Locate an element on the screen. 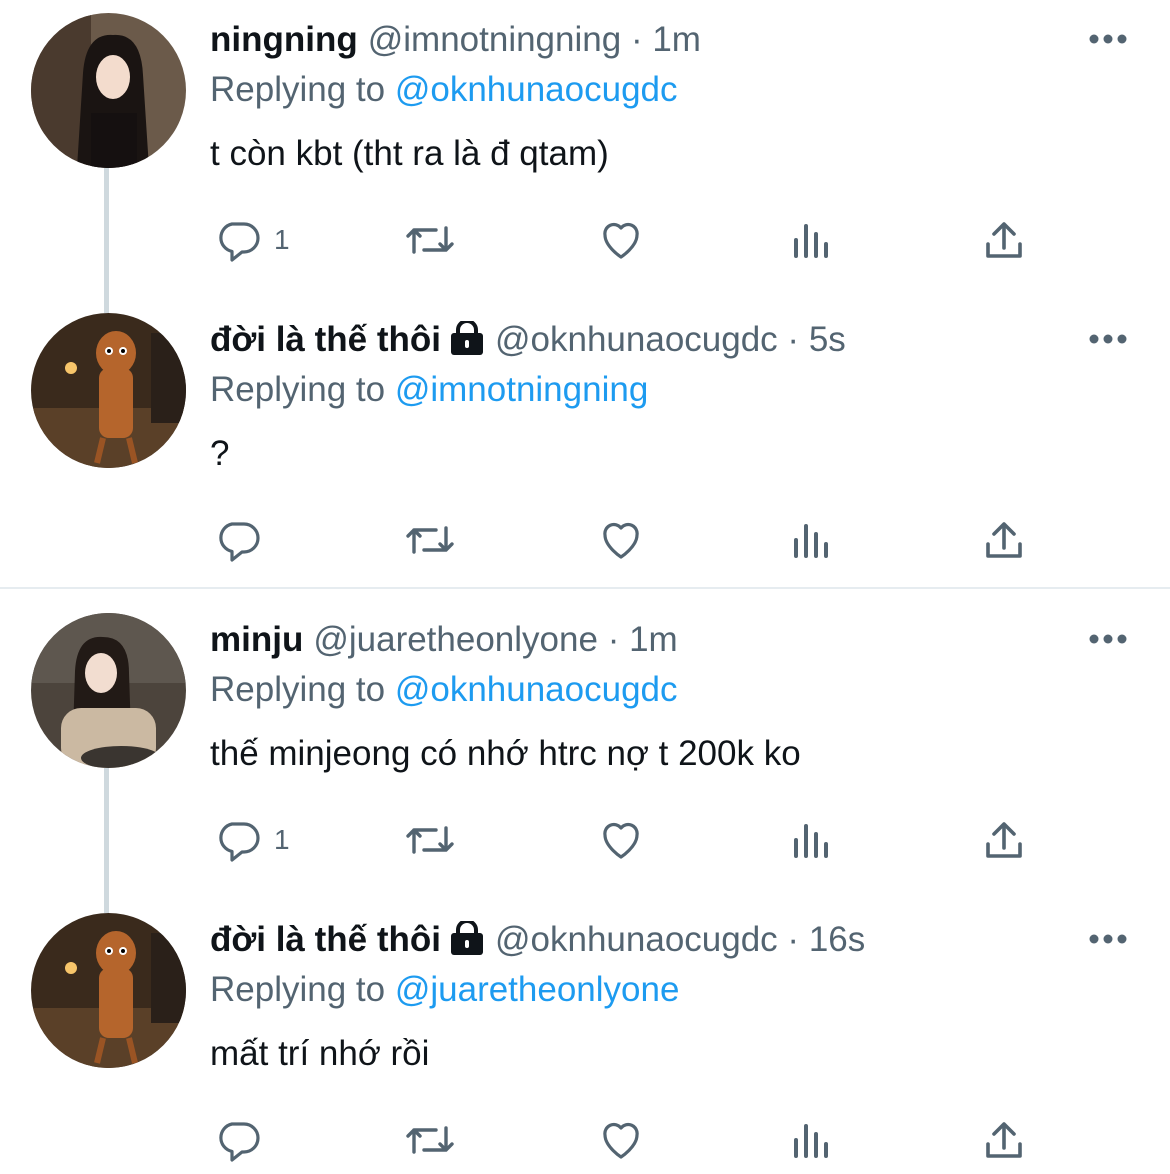 The height and width of the screenshot is (1174, 1170). timestamp: 5s is located at coordinates (827, 339).